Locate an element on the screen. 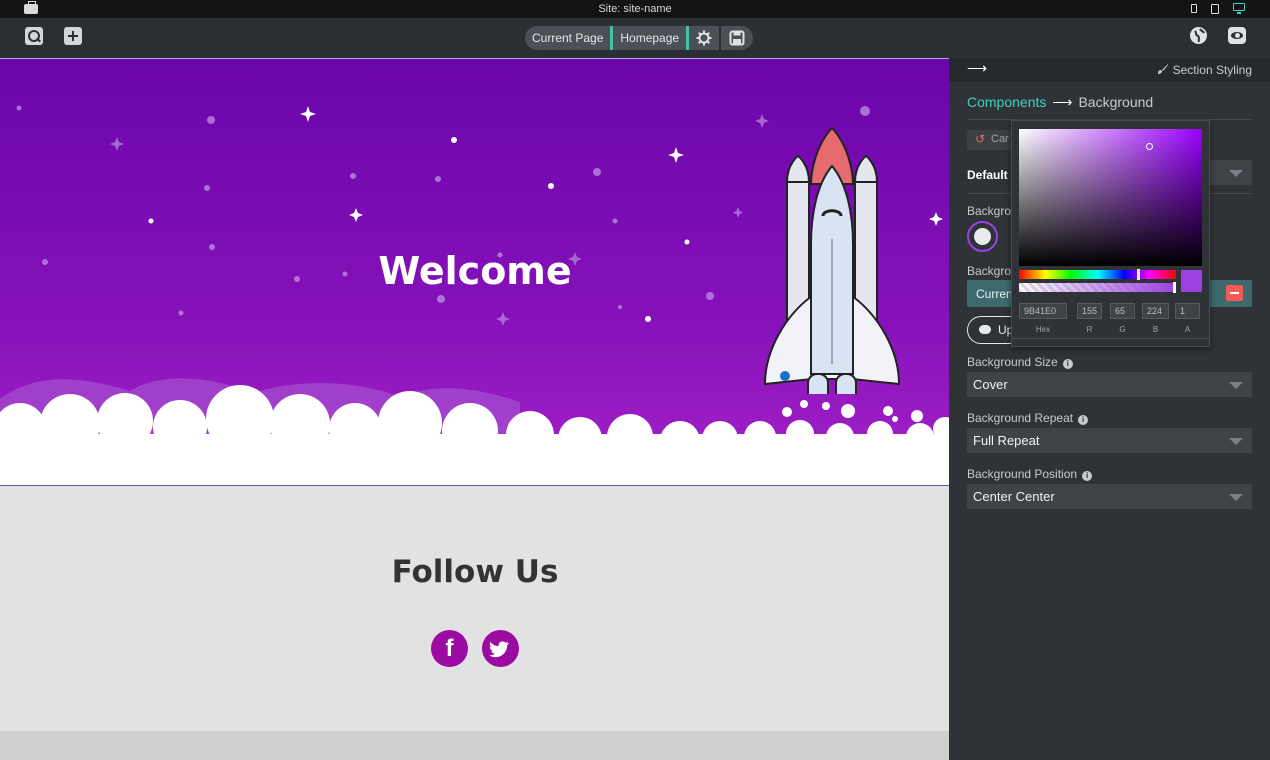  palette-icon is located at coordinates (982, 236).